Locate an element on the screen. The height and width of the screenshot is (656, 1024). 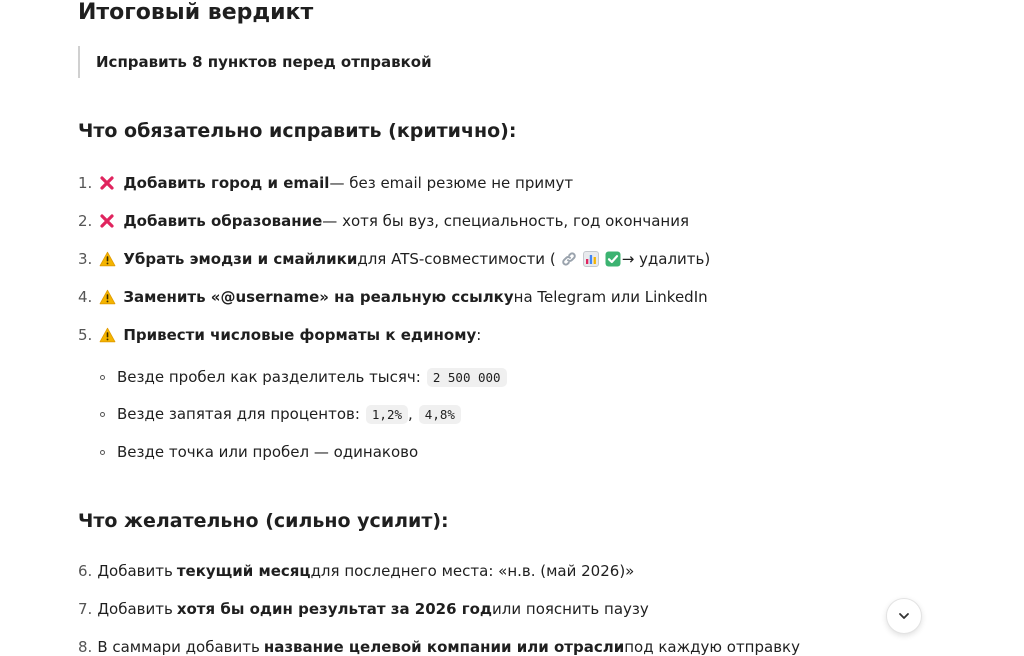
verdict-quote-text: Исправить 8 пунктов перед отправкой is located at coordinates (264, 62).